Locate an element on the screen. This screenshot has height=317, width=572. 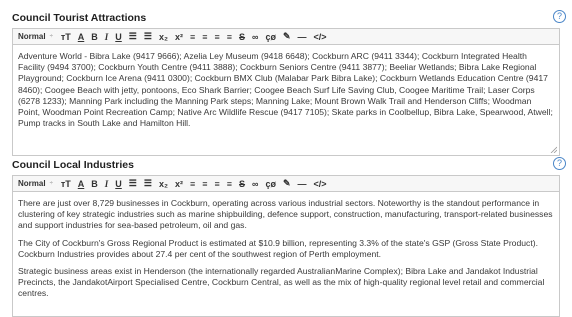
section-title: Council Tourist Attractions is located at coordinates (79, 18).